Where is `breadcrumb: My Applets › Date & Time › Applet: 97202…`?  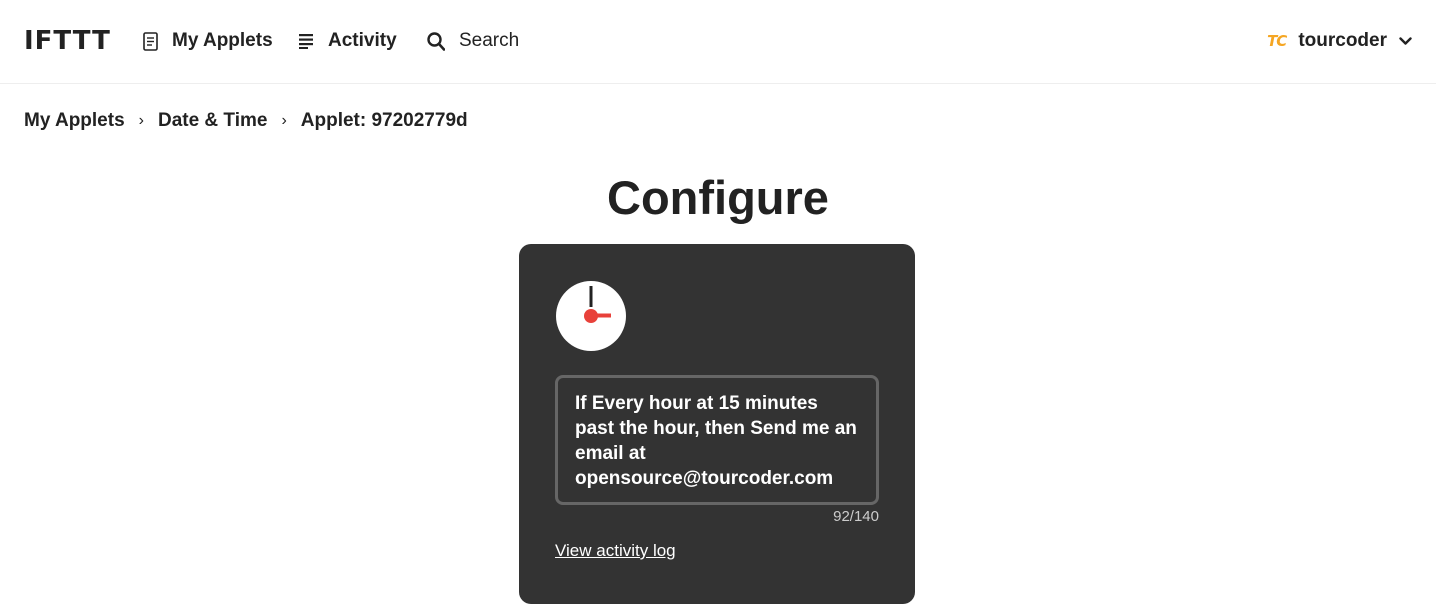
breadcrumb: My Applets › Date & Time › Applet: 97202… is located at coordinates (246, 121).